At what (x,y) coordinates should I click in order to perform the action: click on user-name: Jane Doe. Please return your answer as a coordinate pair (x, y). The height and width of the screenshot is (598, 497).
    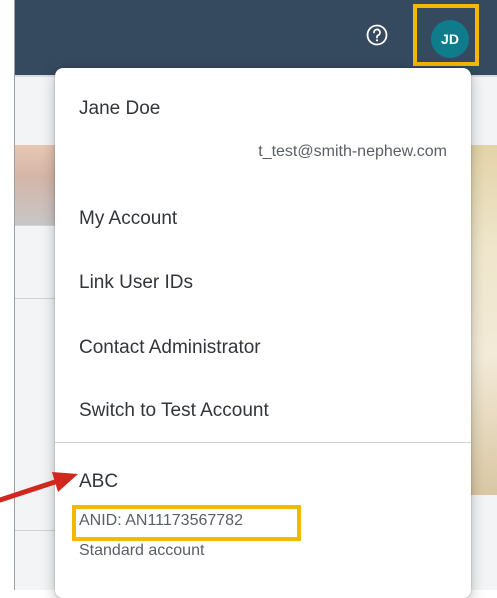
    Looking at the image, I should click on (120, 108).